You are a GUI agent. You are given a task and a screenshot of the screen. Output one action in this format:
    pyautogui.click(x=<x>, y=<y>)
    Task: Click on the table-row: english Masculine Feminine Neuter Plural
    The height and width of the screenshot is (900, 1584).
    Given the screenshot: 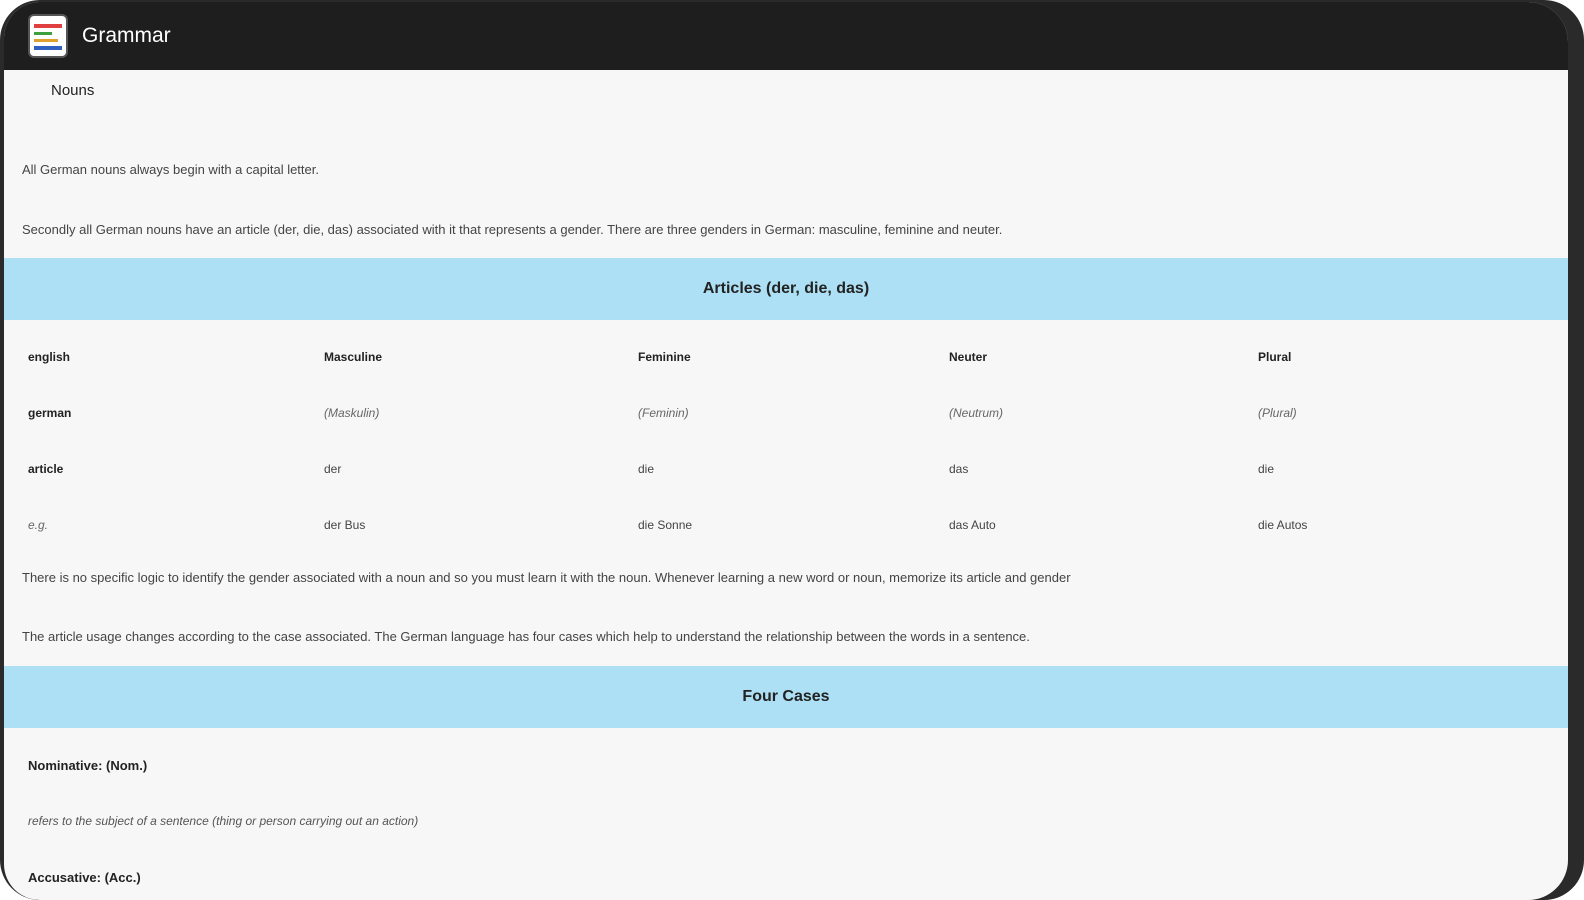 What is the action you would take?
    pyautogui.click(x=786, y=360)
    